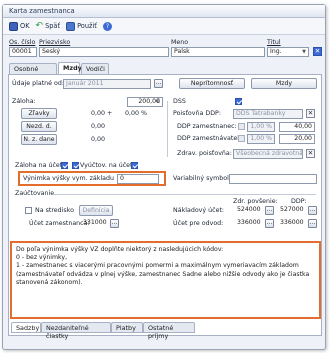 Image resolution: width=331 pixels, height=353 pixels. I want to click on dss-checkbox, so click(238, 101).